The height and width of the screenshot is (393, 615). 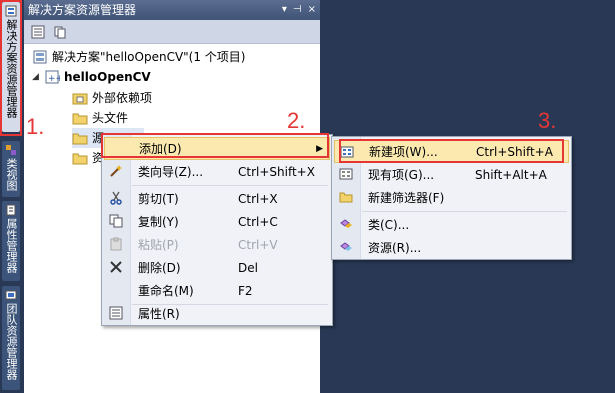 What do you see at coordinates (319, 148) in the screenshot?
I see `submenu-arrow-icon: ▶` at bounding box center [319, 148].